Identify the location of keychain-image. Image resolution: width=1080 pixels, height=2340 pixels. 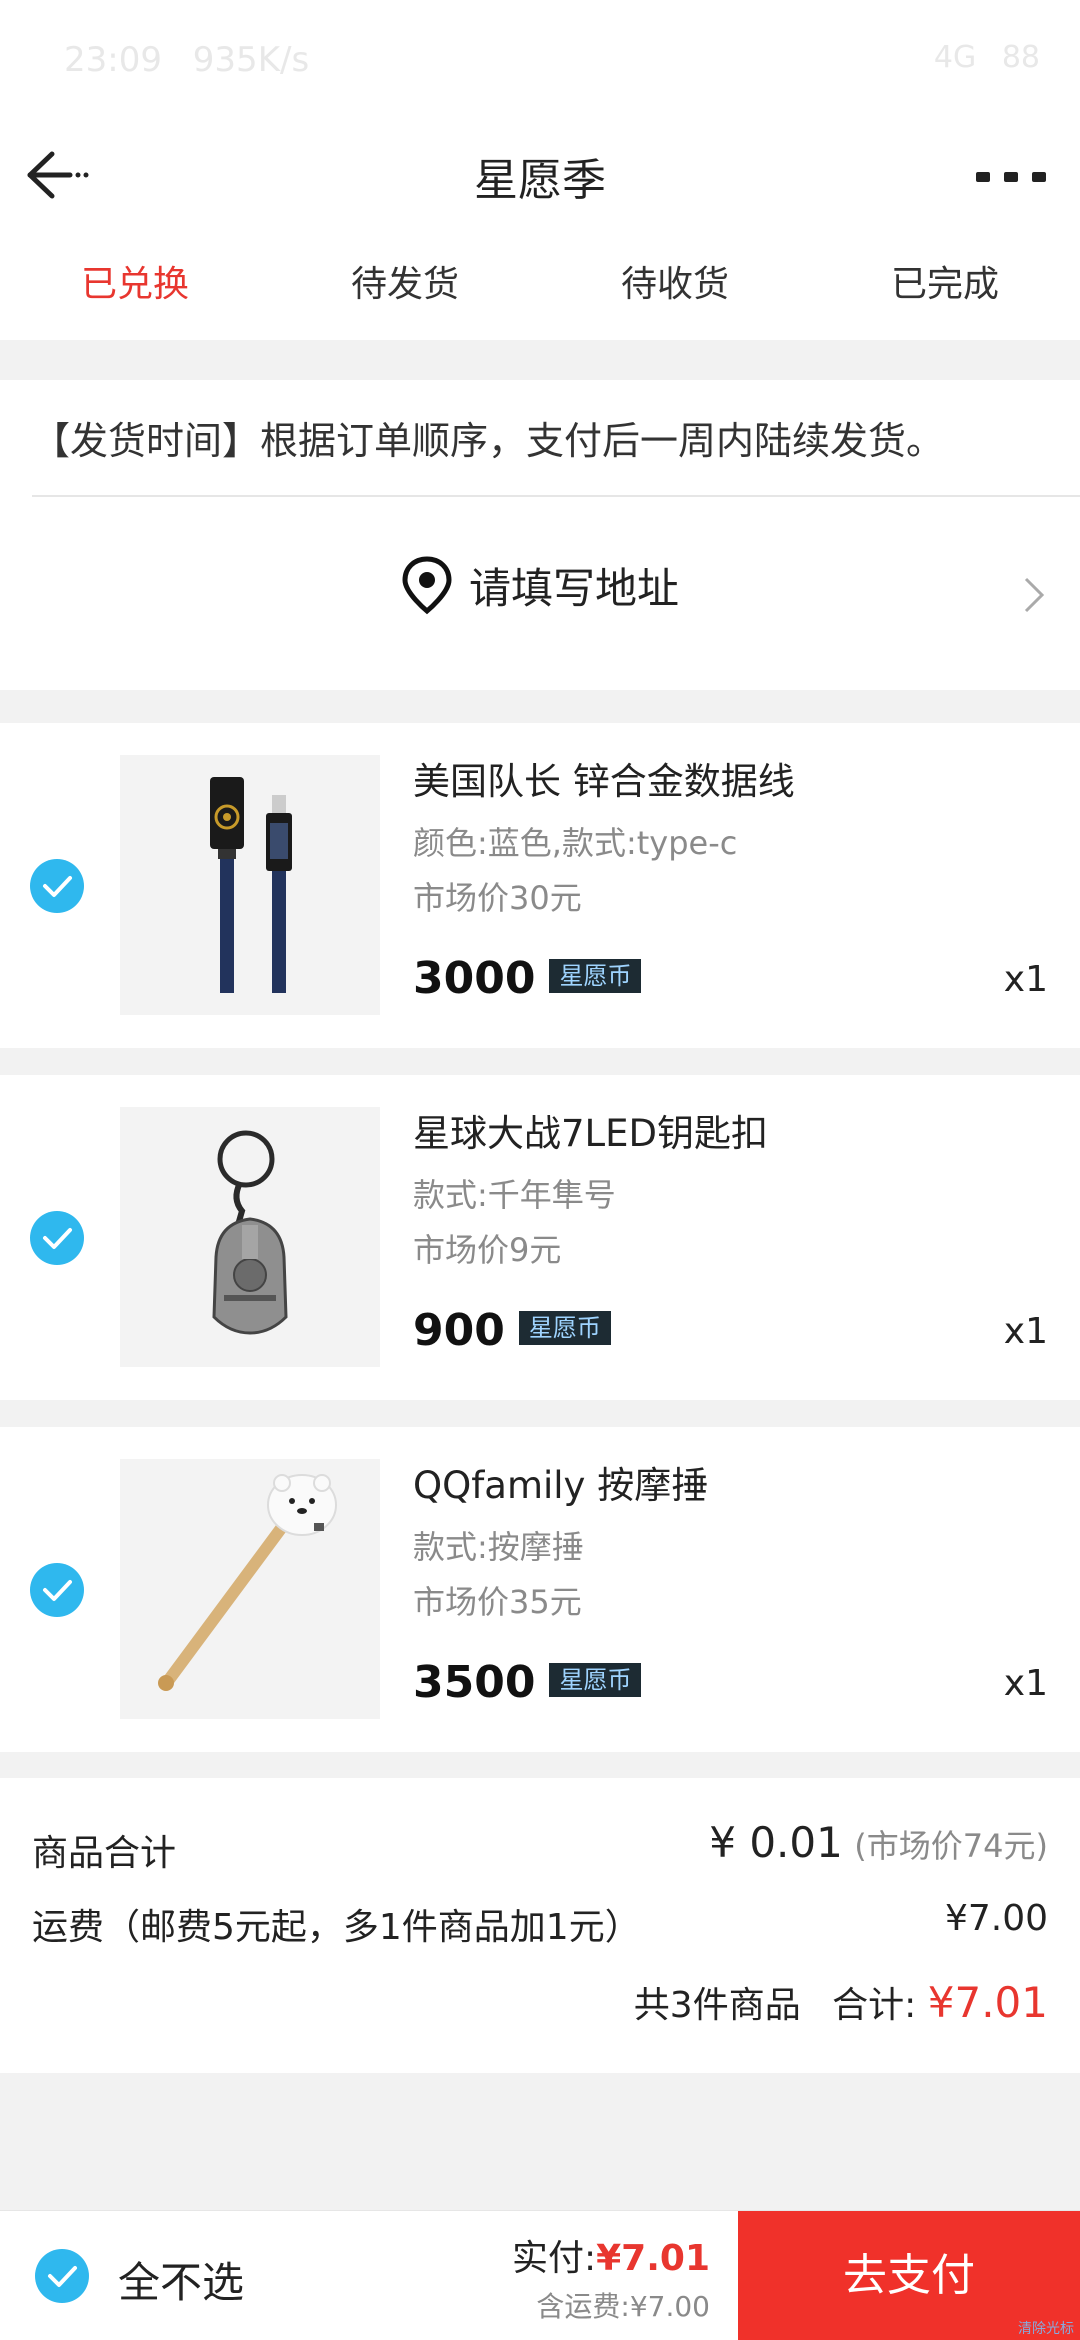
(250, 1232).